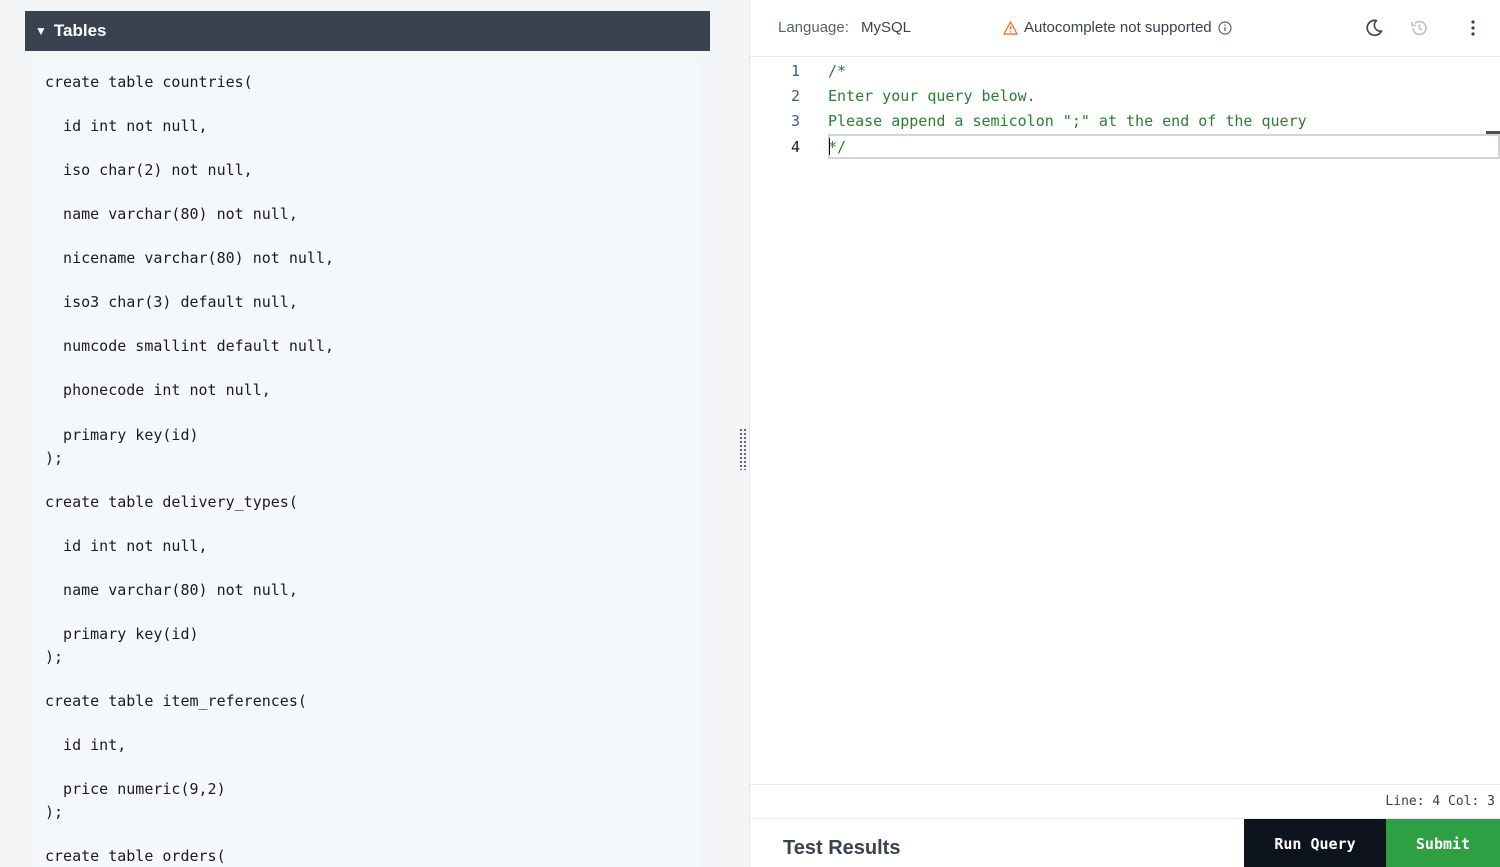 The image size is (1500, 867). What do you see at coordinates (1473, 28) in the screenshot?
I see `kebab-menu-icon` at bounding box center [1473, 28].